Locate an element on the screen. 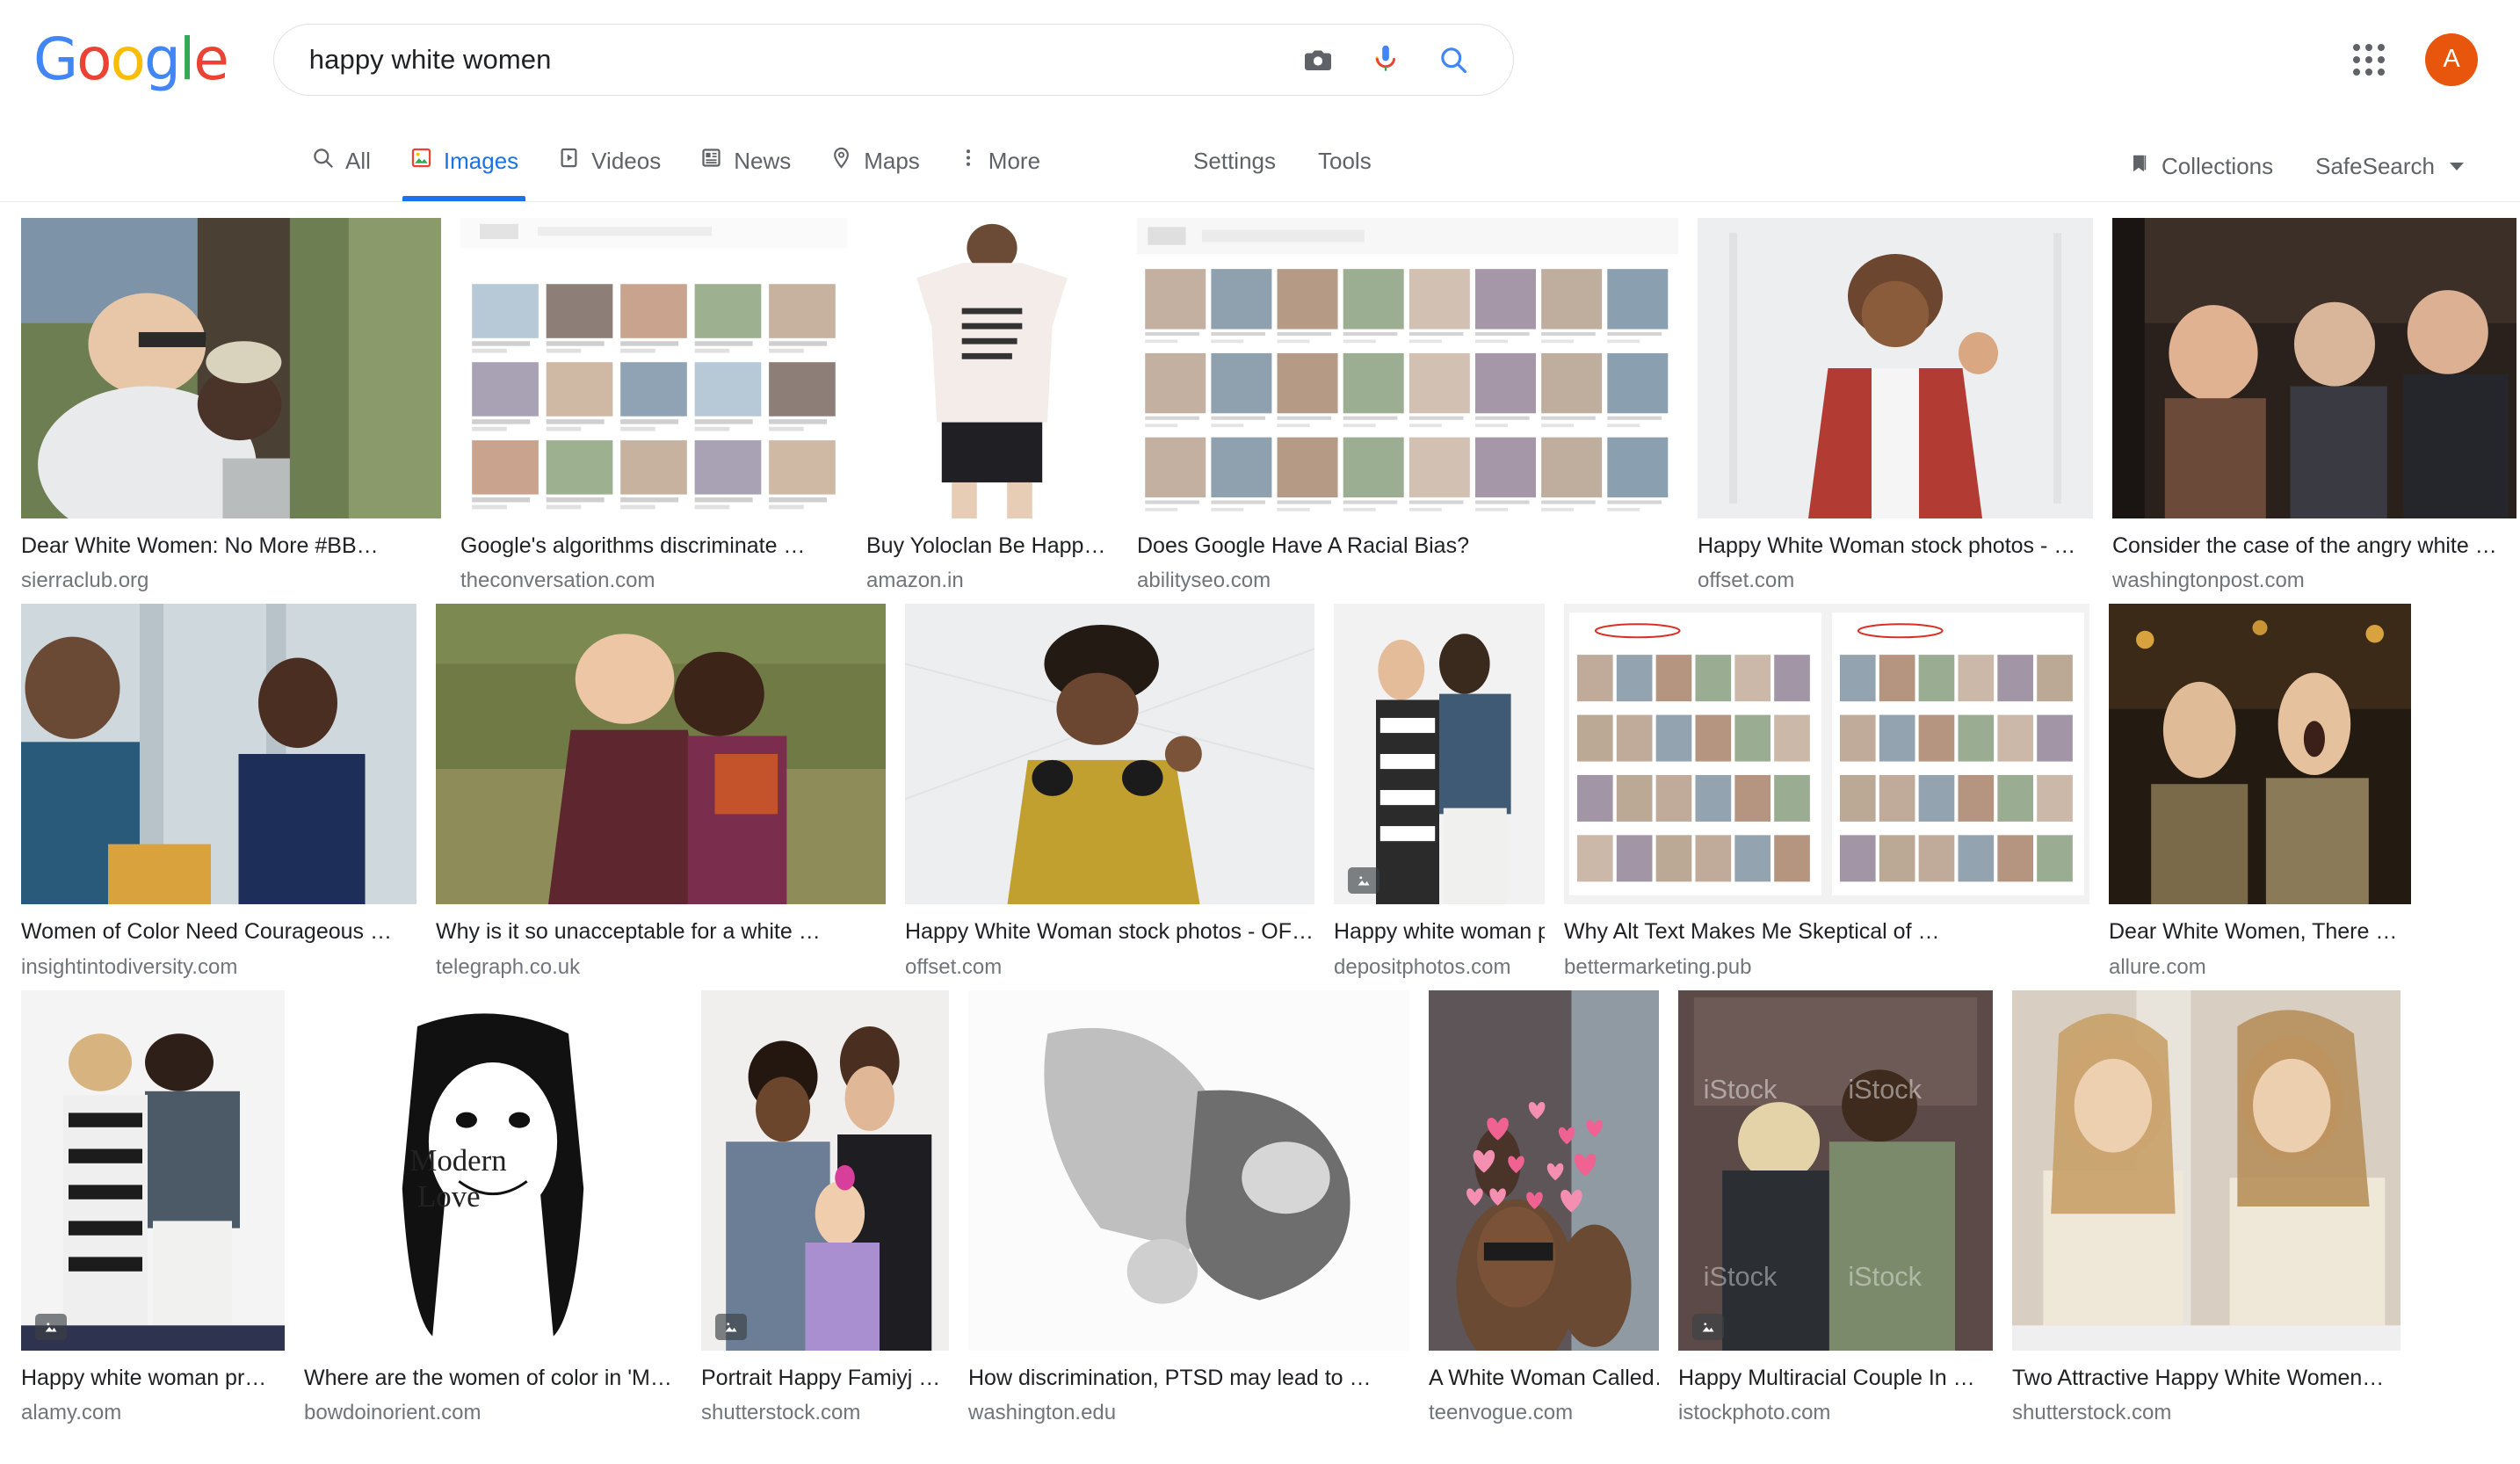  collections-button: Collections is located at coordinates (2200, 166).